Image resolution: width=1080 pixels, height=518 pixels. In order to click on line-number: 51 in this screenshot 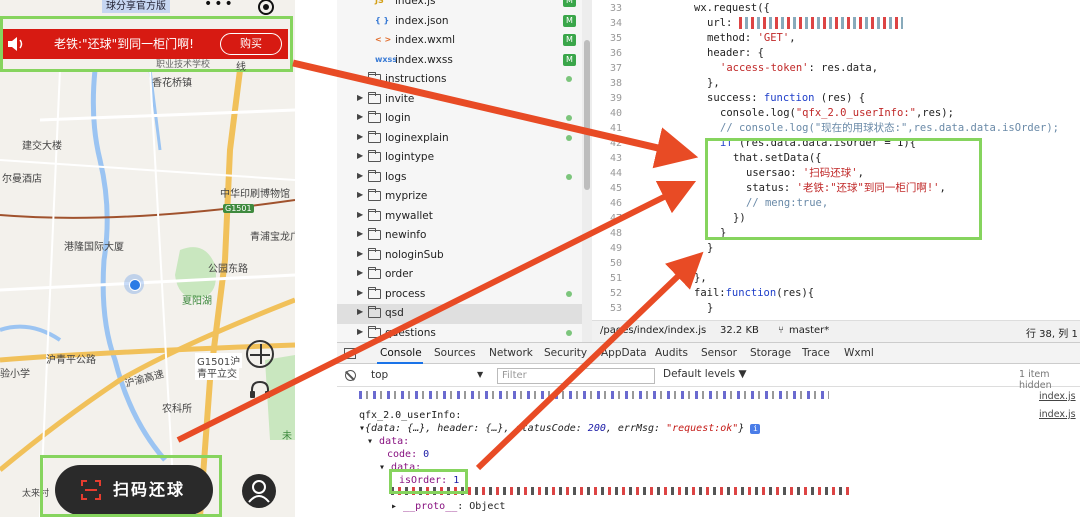, I will do `click(615, 278)`.